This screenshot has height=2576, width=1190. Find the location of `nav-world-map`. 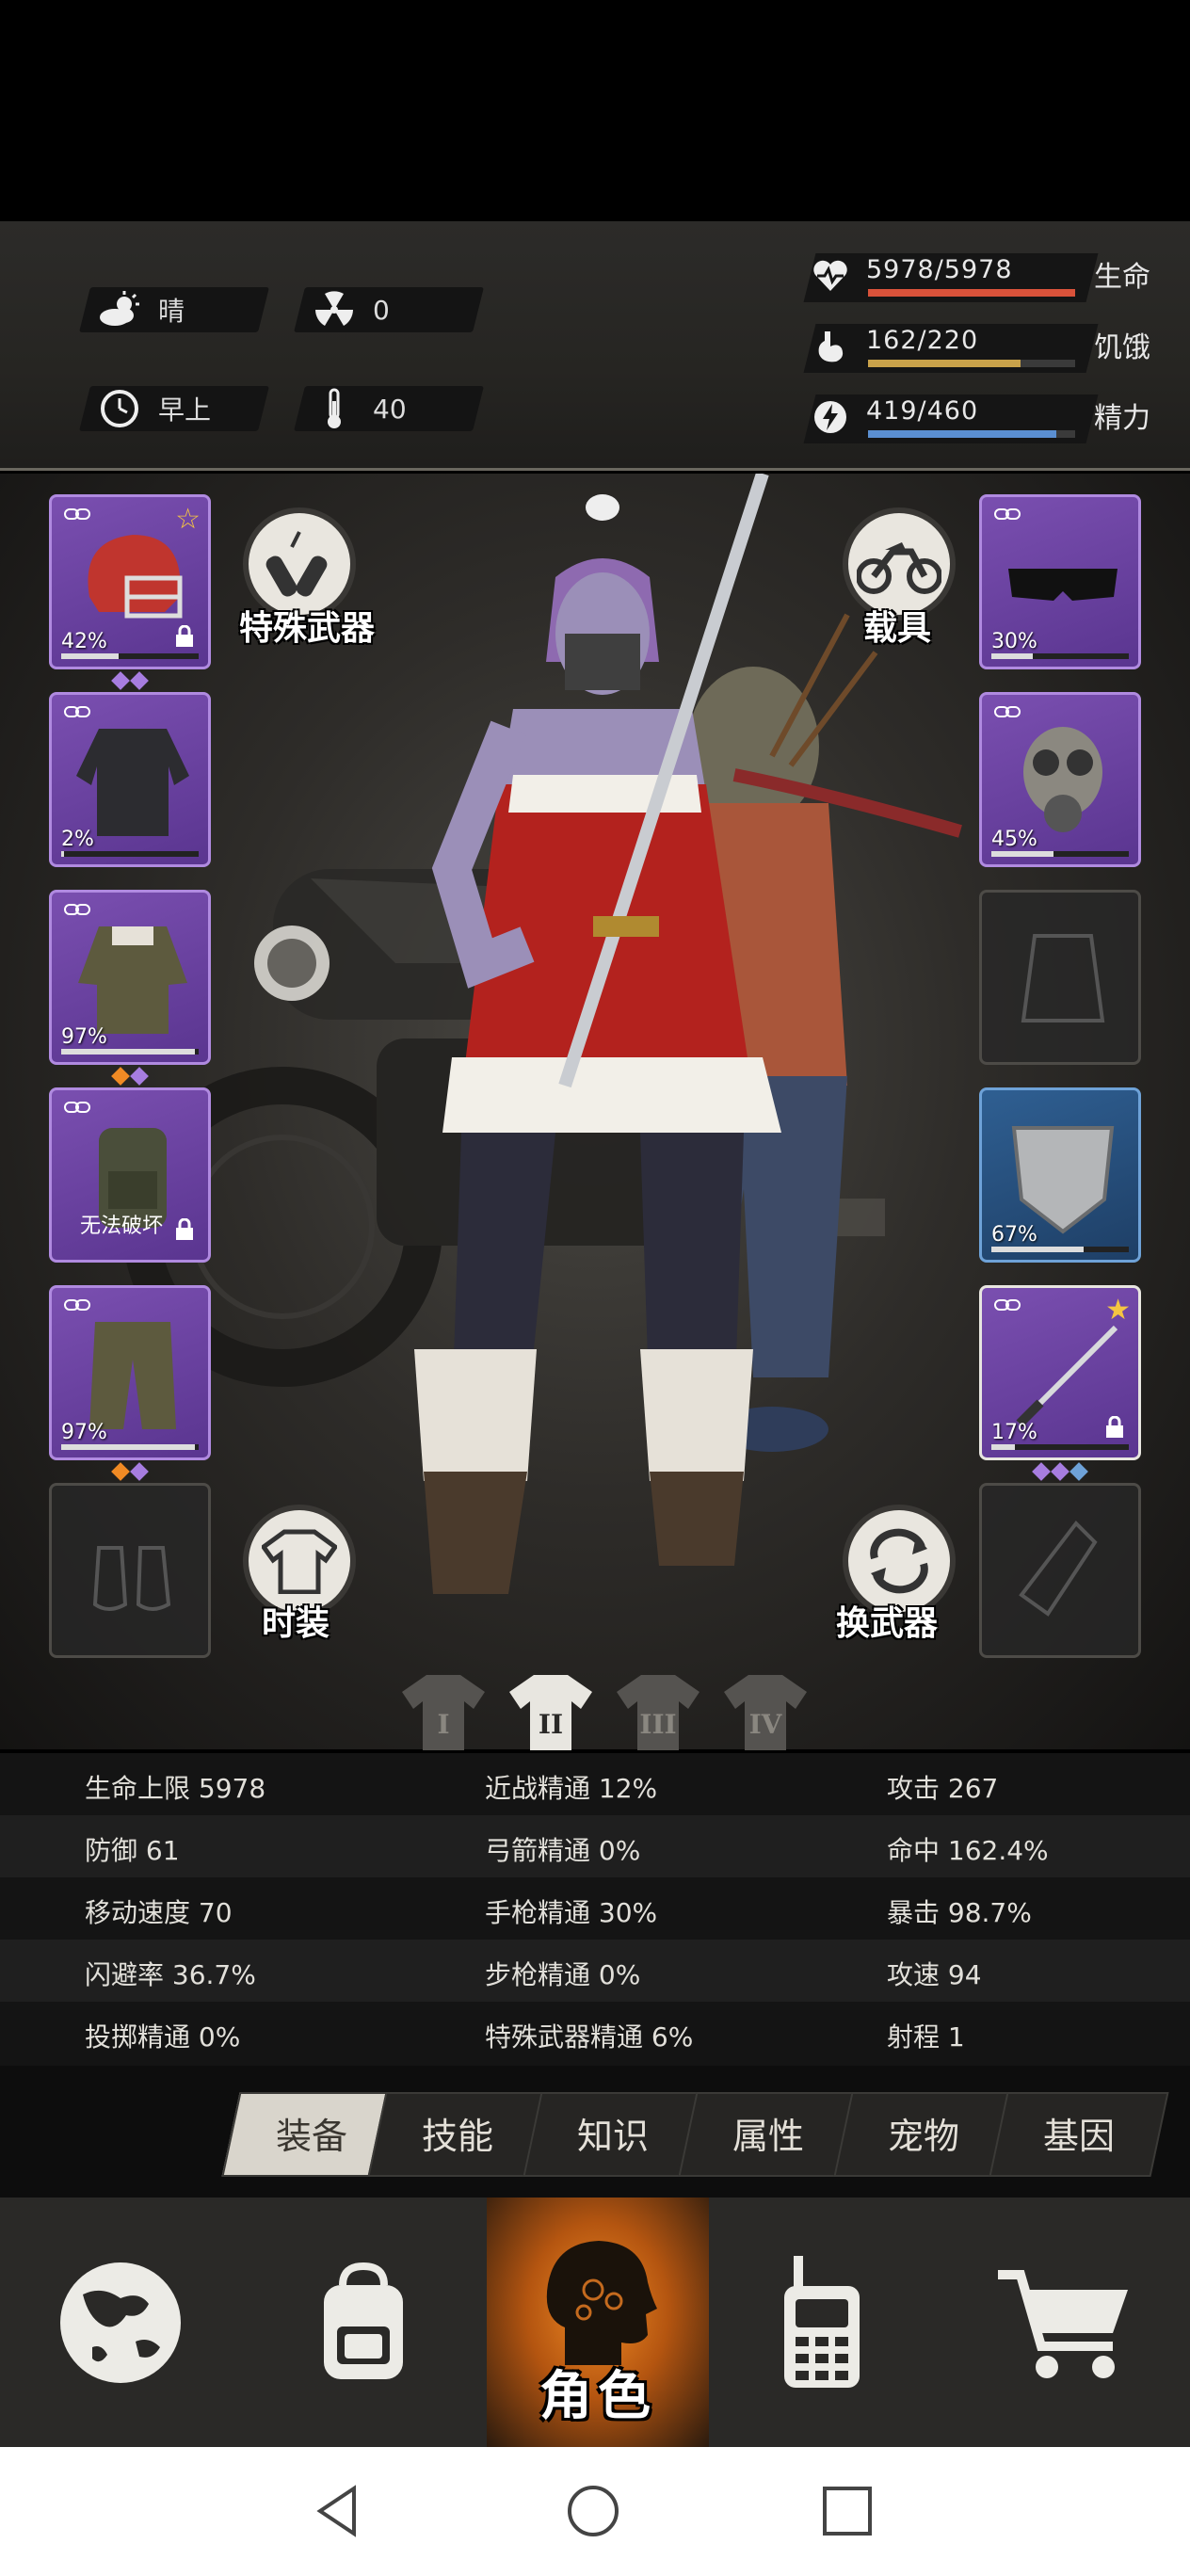

nav-world-map is located at coordinates (120, 2322).